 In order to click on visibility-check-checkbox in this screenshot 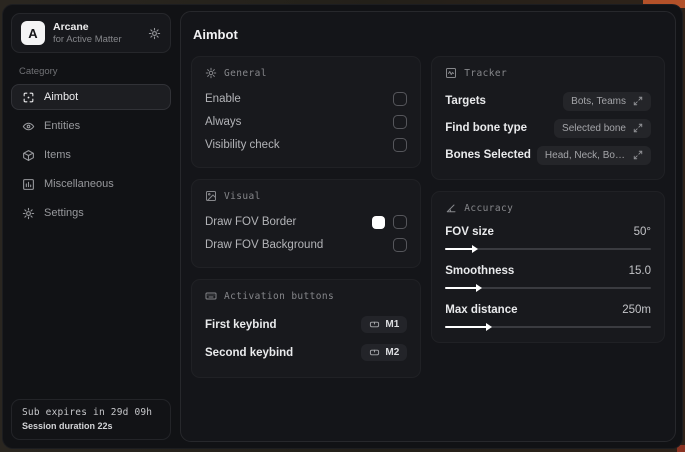, I will do `click(400, 145)`.